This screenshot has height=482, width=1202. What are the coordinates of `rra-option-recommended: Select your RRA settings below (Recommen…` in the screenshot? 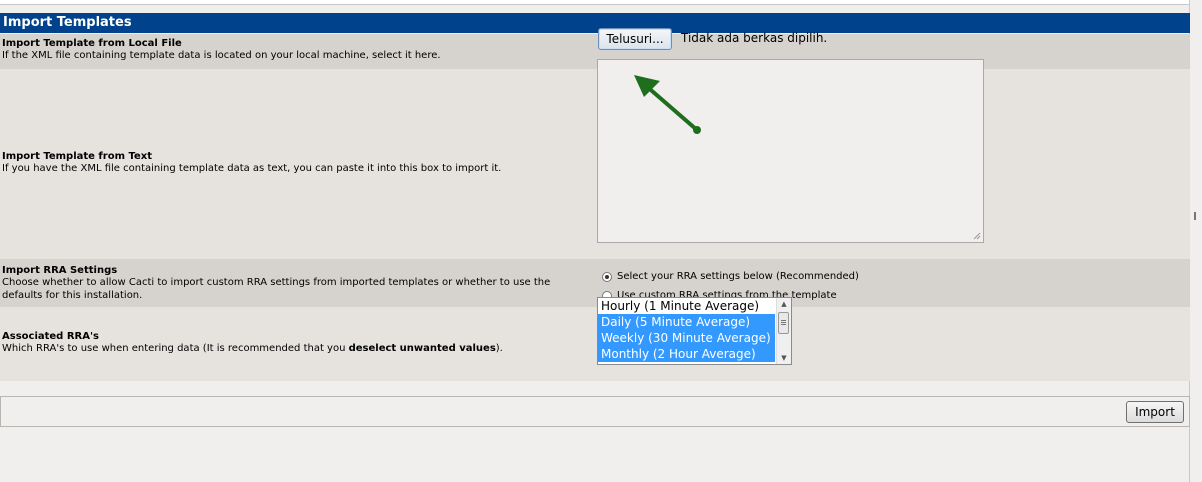 It's located at (730, 276).